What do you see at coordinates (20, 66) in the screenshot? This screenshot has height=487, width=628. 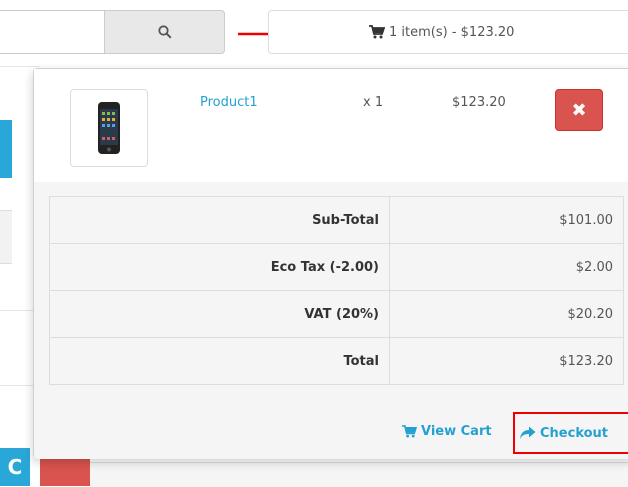 I see `page-divider` at bounding box center [20, 66].